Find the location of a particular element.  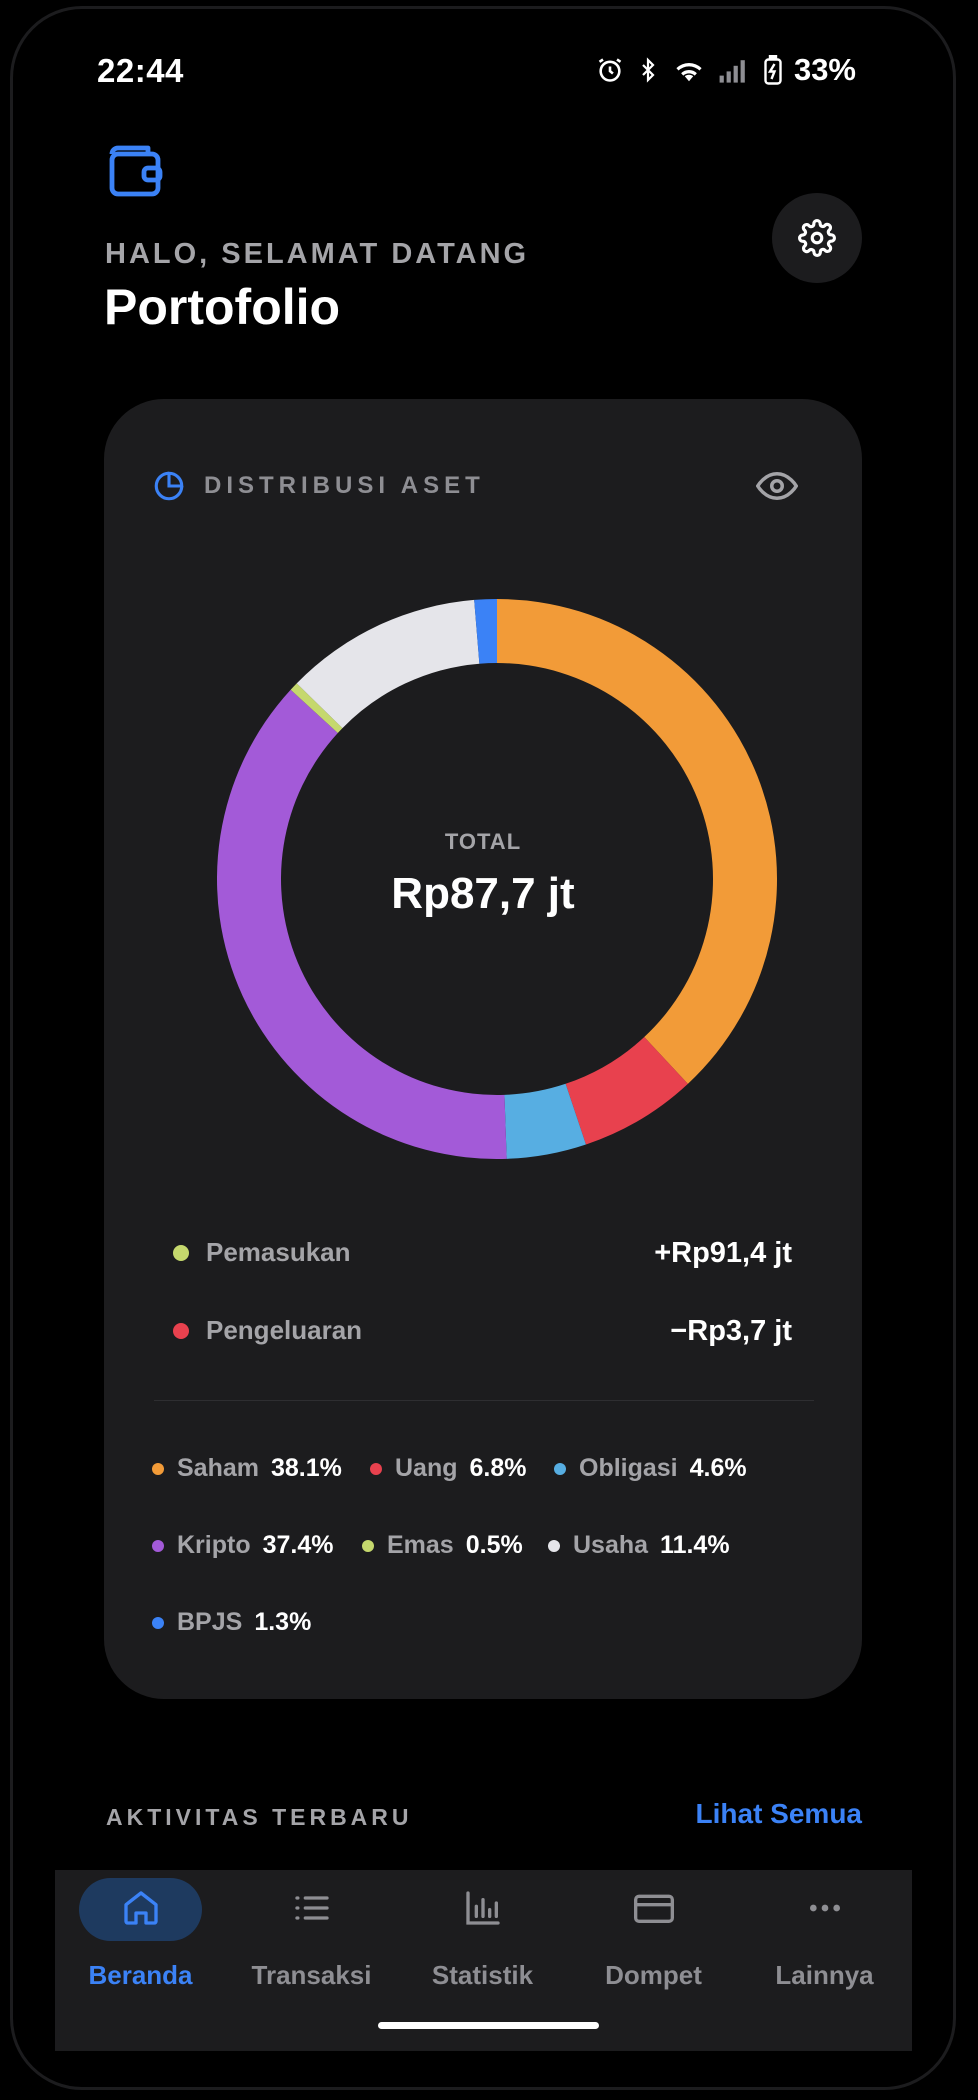

nav-label: Transaksi is located at coordinates (311, 1975).